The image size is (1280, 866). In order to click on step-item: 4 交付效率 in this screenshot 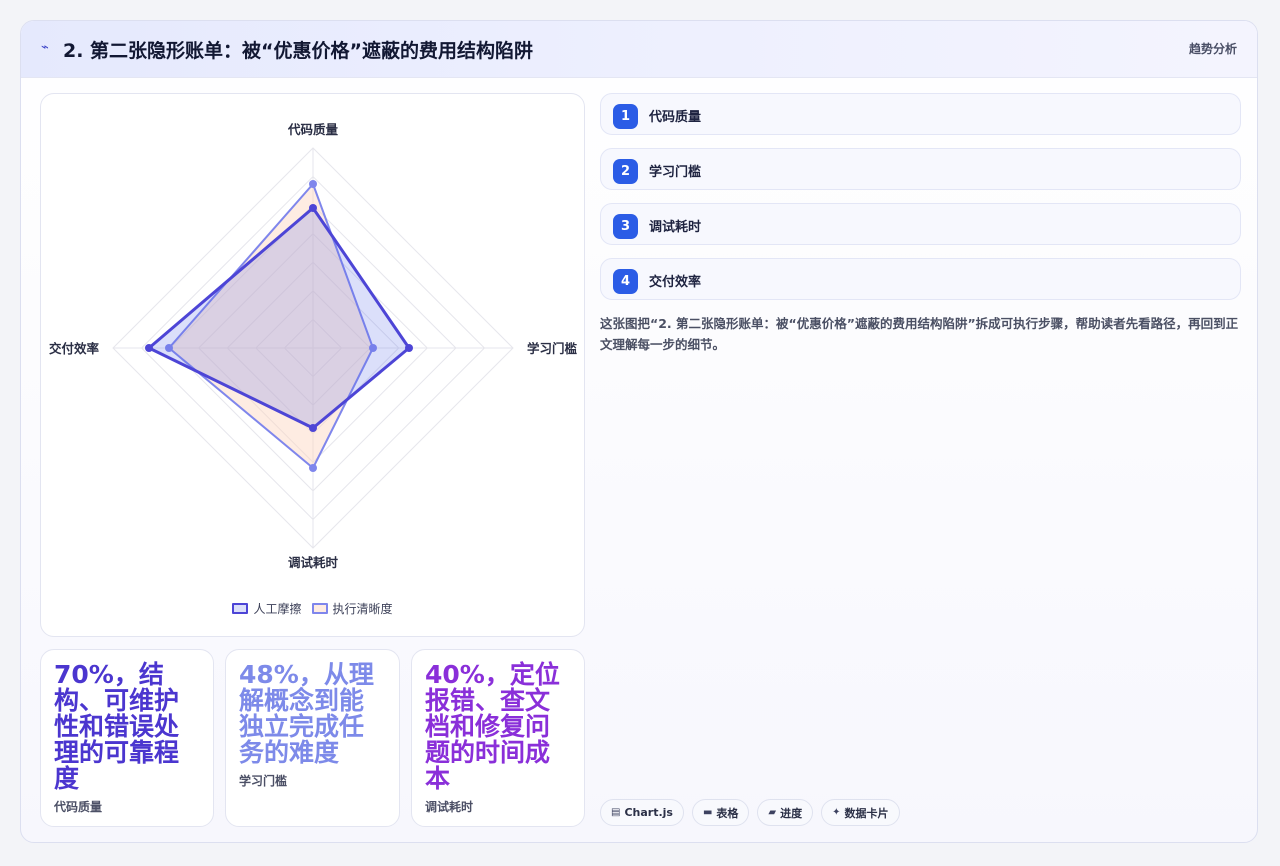, I will do `click(920, 279)`.